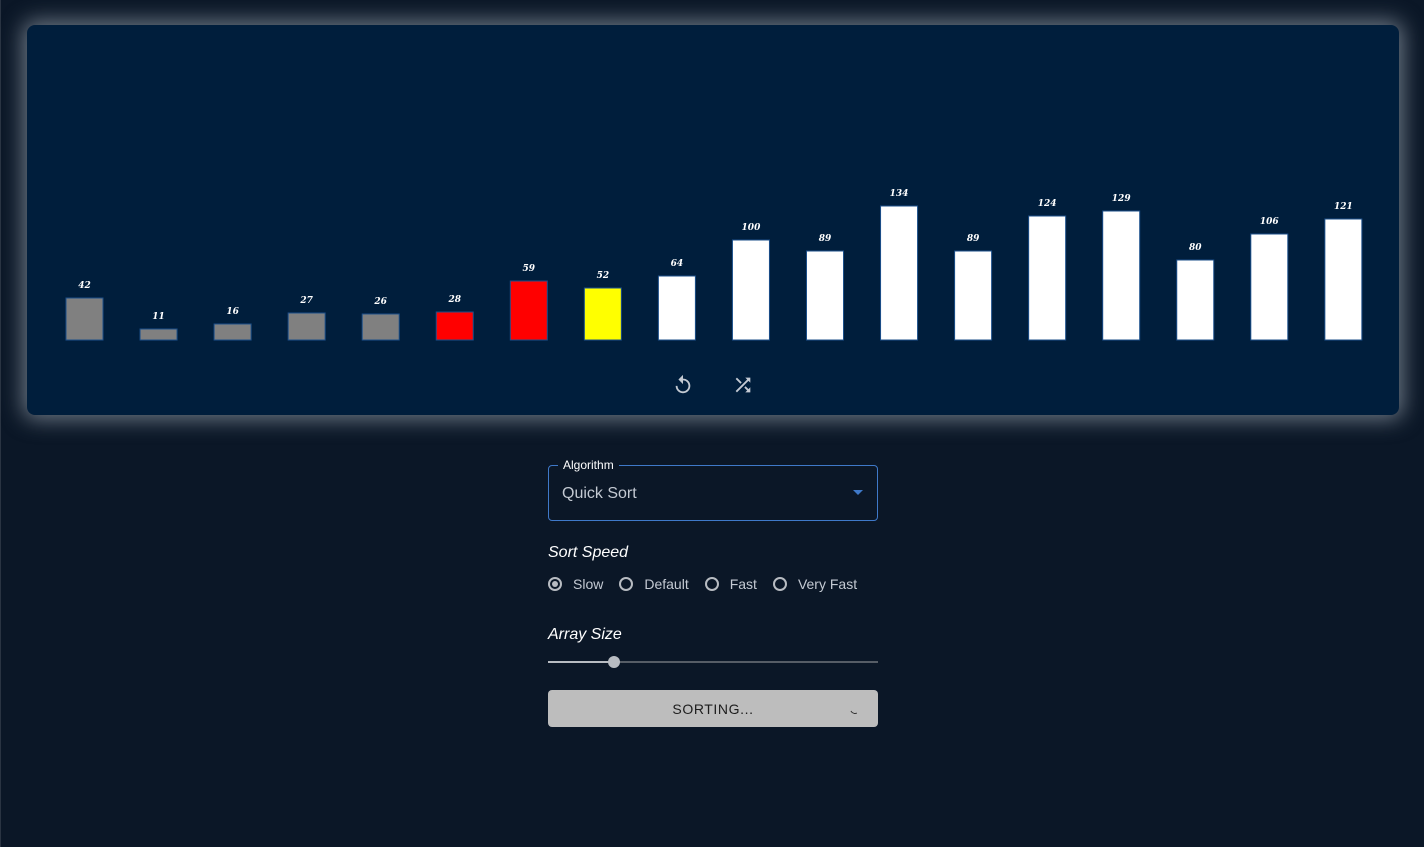 The height and width of the screenshot is (847, 1424). Describe the element at coordinates (603, 276) in the screenshot. I see `bar-value-label: 52` at that location.